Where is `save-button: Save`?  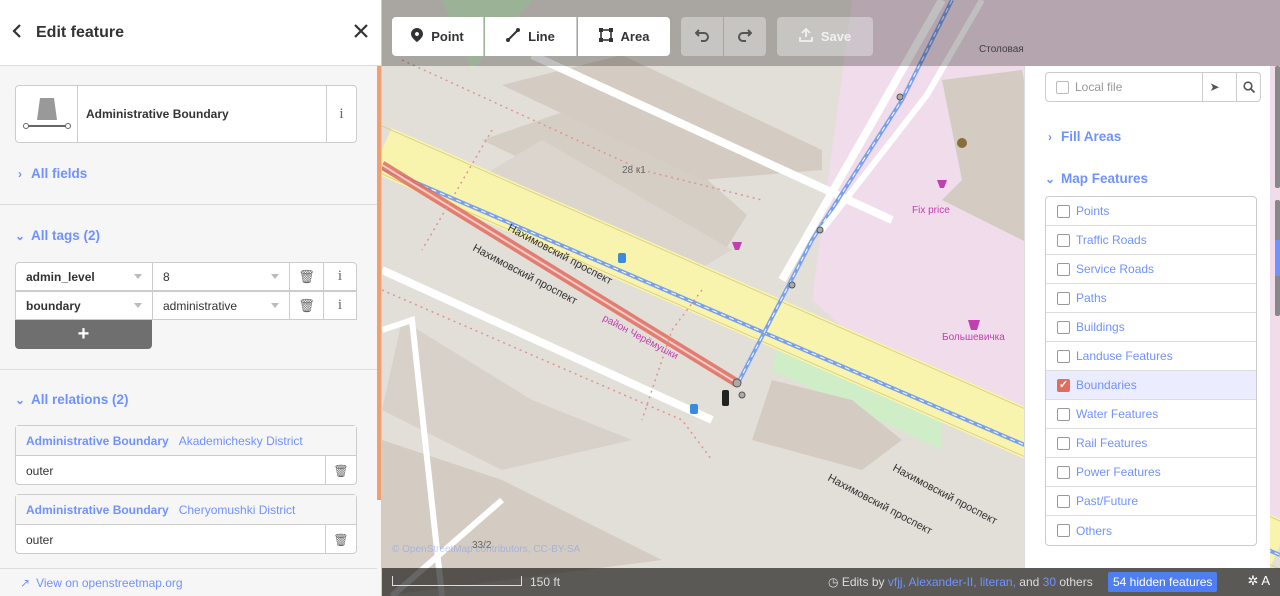 save-button: Save is located at coordinates (825, 36).